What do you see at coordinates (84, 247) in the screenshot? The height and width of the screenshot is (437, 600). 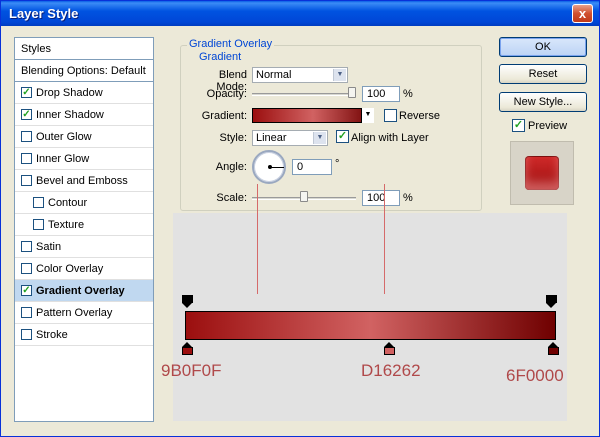 I see `styles-item-satin: Satin` at bounding box center [84, 247].